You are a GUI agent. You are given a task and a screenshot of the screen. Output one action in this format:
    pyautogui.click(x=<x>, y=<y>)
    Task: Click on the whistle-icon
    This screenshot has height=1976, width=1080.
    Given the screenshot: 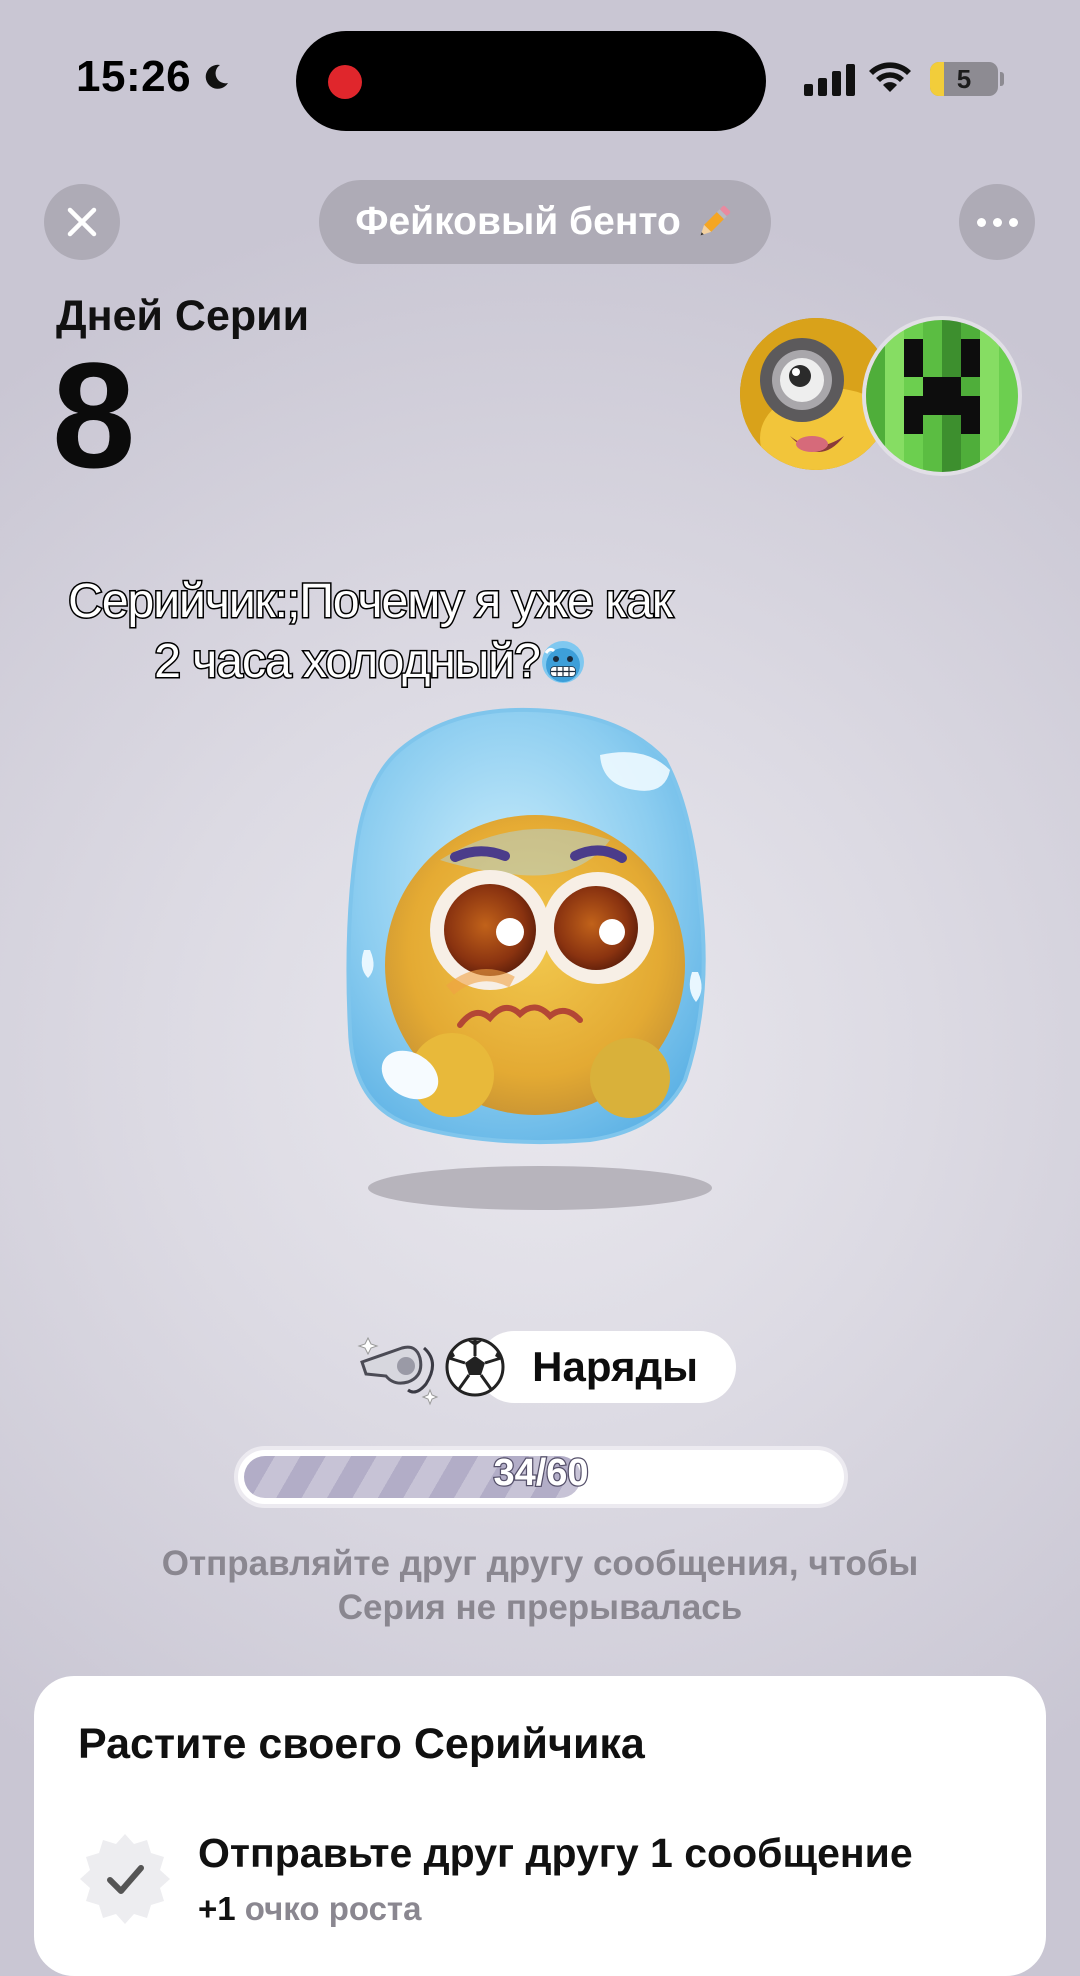 What is the action you would take?
    pyautogui.click(x=398, y=1371)
    